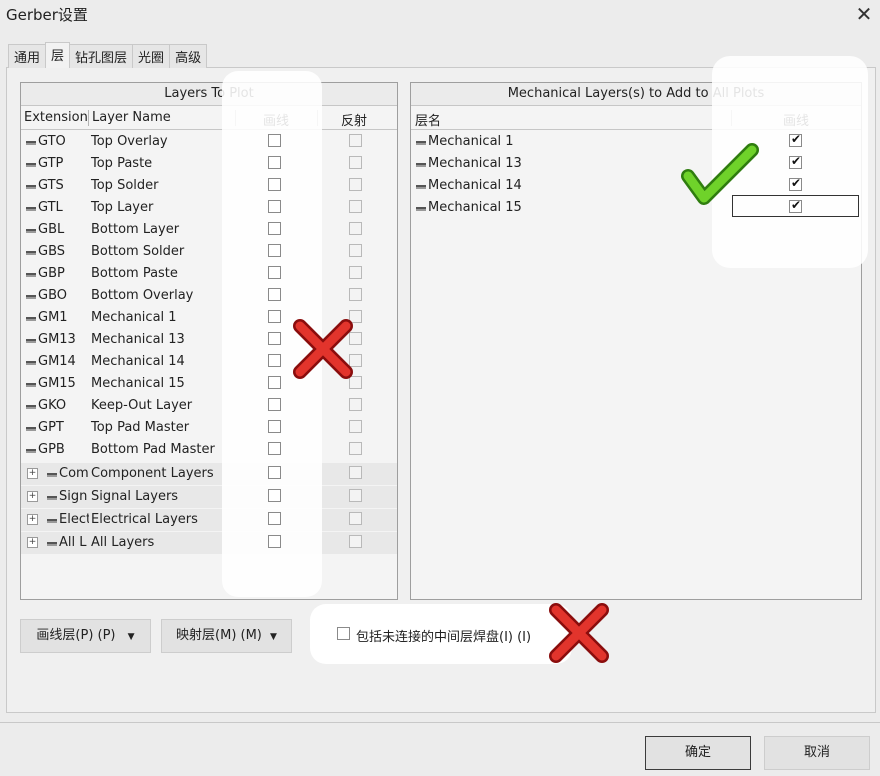 This screenshot has width=880, height=776. Describe the element at coordinates (209, 94) in the screenshot. I see `layers-to-plot-title: Layers To Plot` at that location.